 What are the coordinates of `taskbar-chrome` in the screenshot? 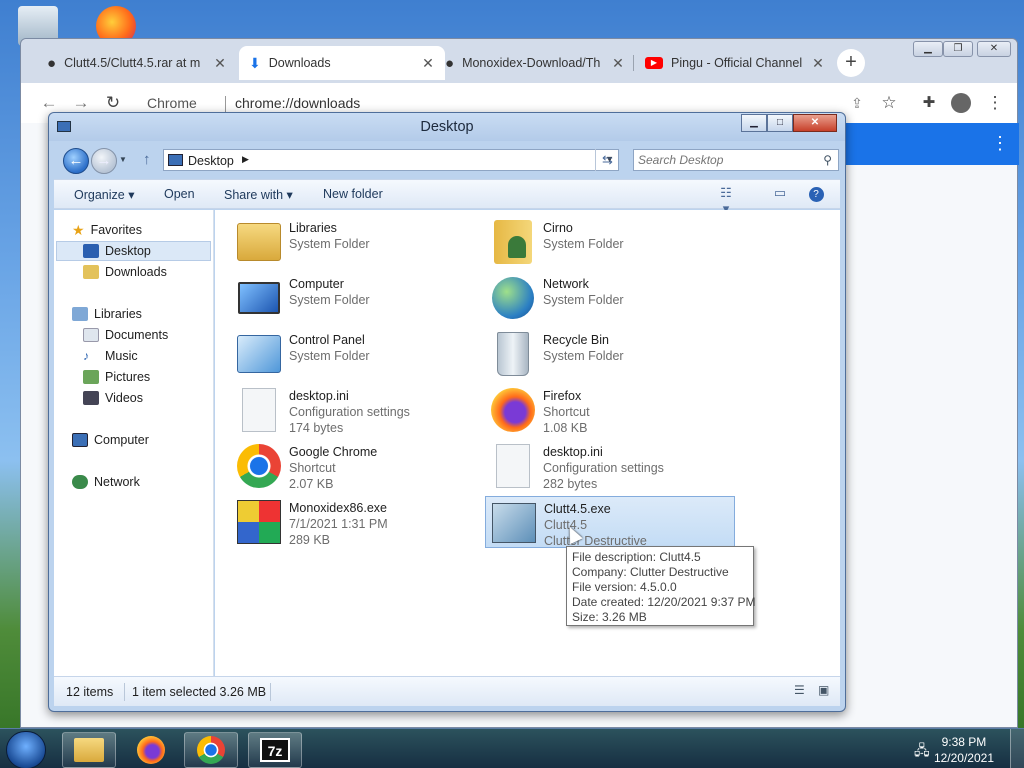 It's located at (211, 750).